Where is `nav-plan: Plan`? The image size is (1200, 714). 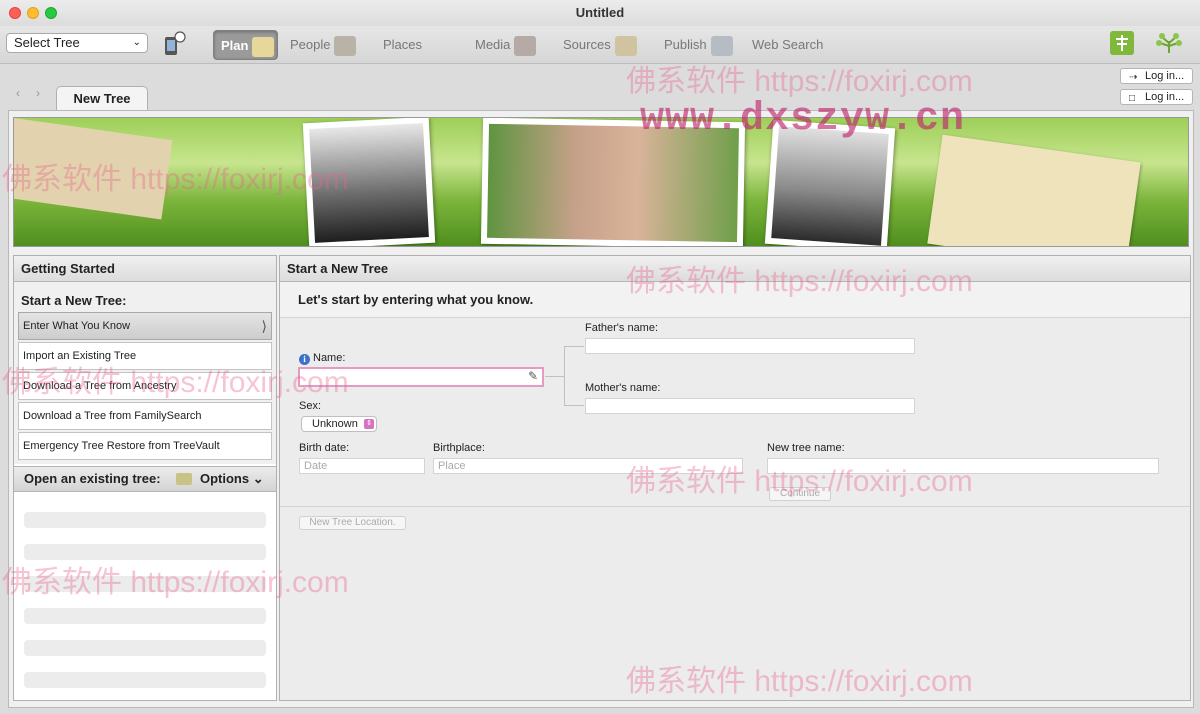
nav-plan: Plan is located at coordinates (245, 45).